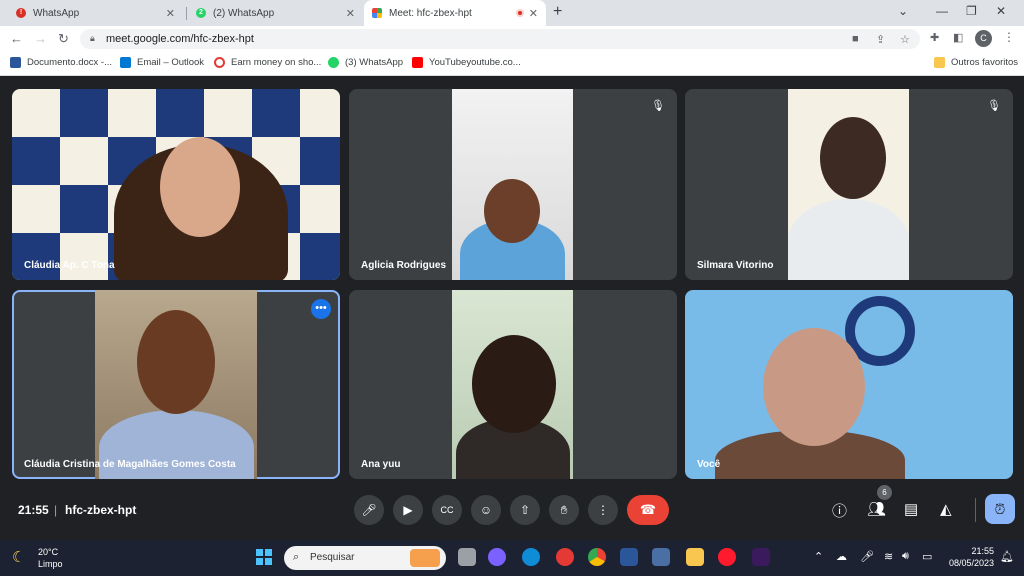  Describe the element at coordinates (486, 510) in the screenshot. I see `emoji-button: ☺` at that location.